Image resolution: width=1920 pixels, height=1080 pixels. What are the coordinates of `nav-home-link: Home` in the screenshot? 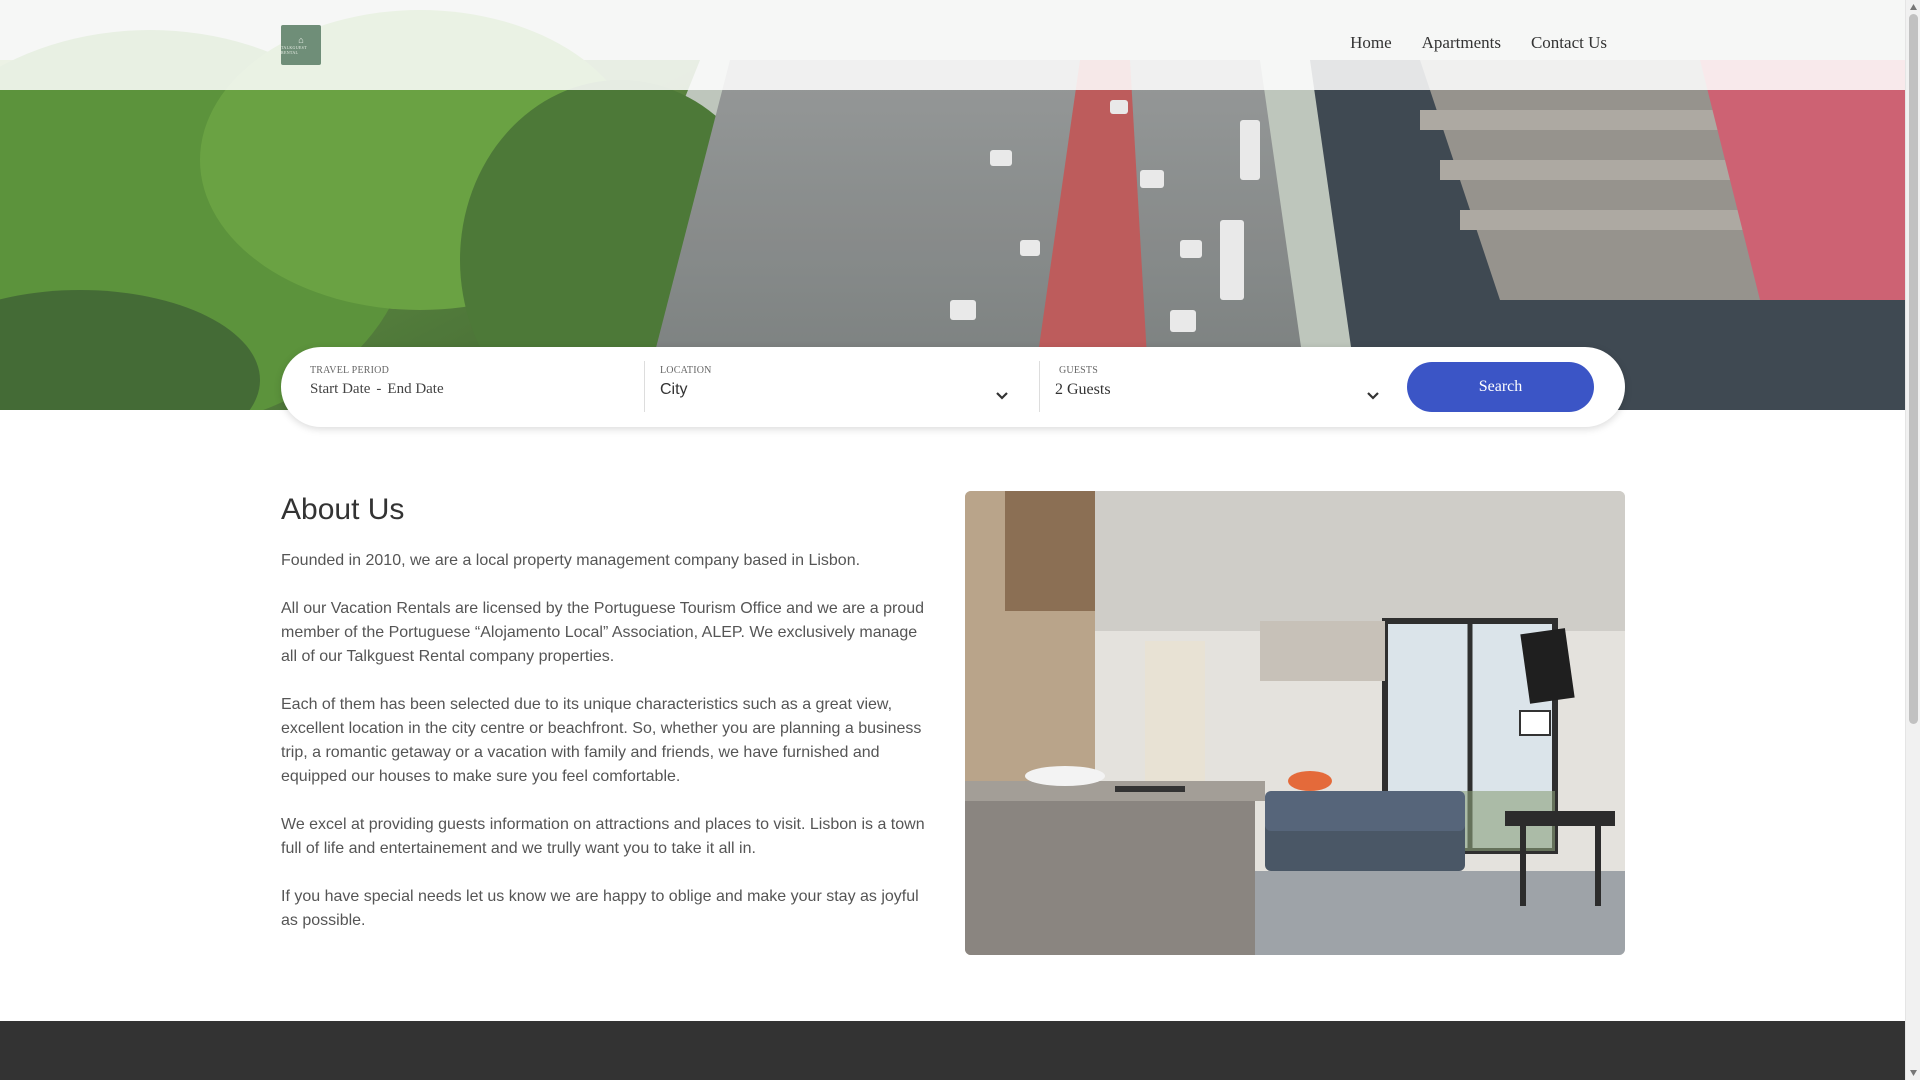 It's located at (1371, 43).